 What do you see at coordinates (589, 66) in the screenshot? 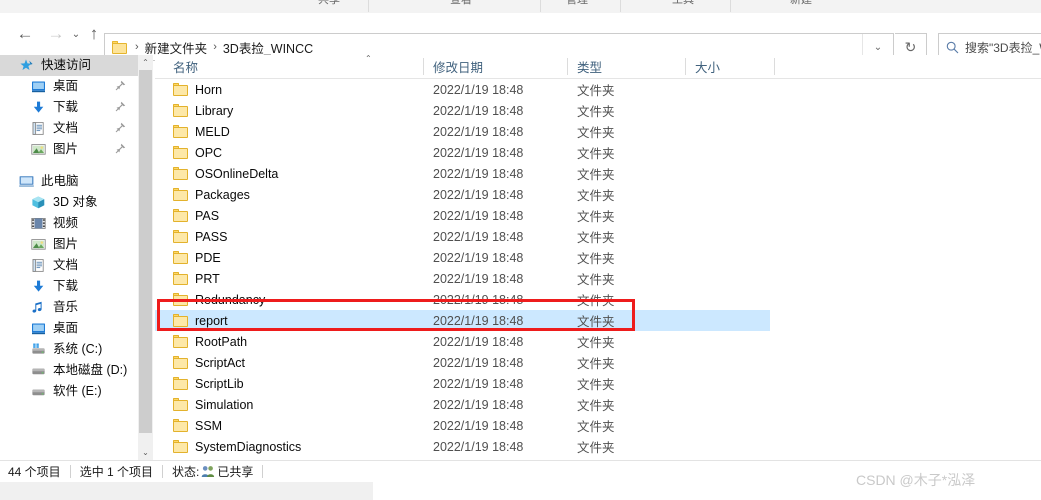
I see `column-header-type: 类型` at bounding box center [589, 66].